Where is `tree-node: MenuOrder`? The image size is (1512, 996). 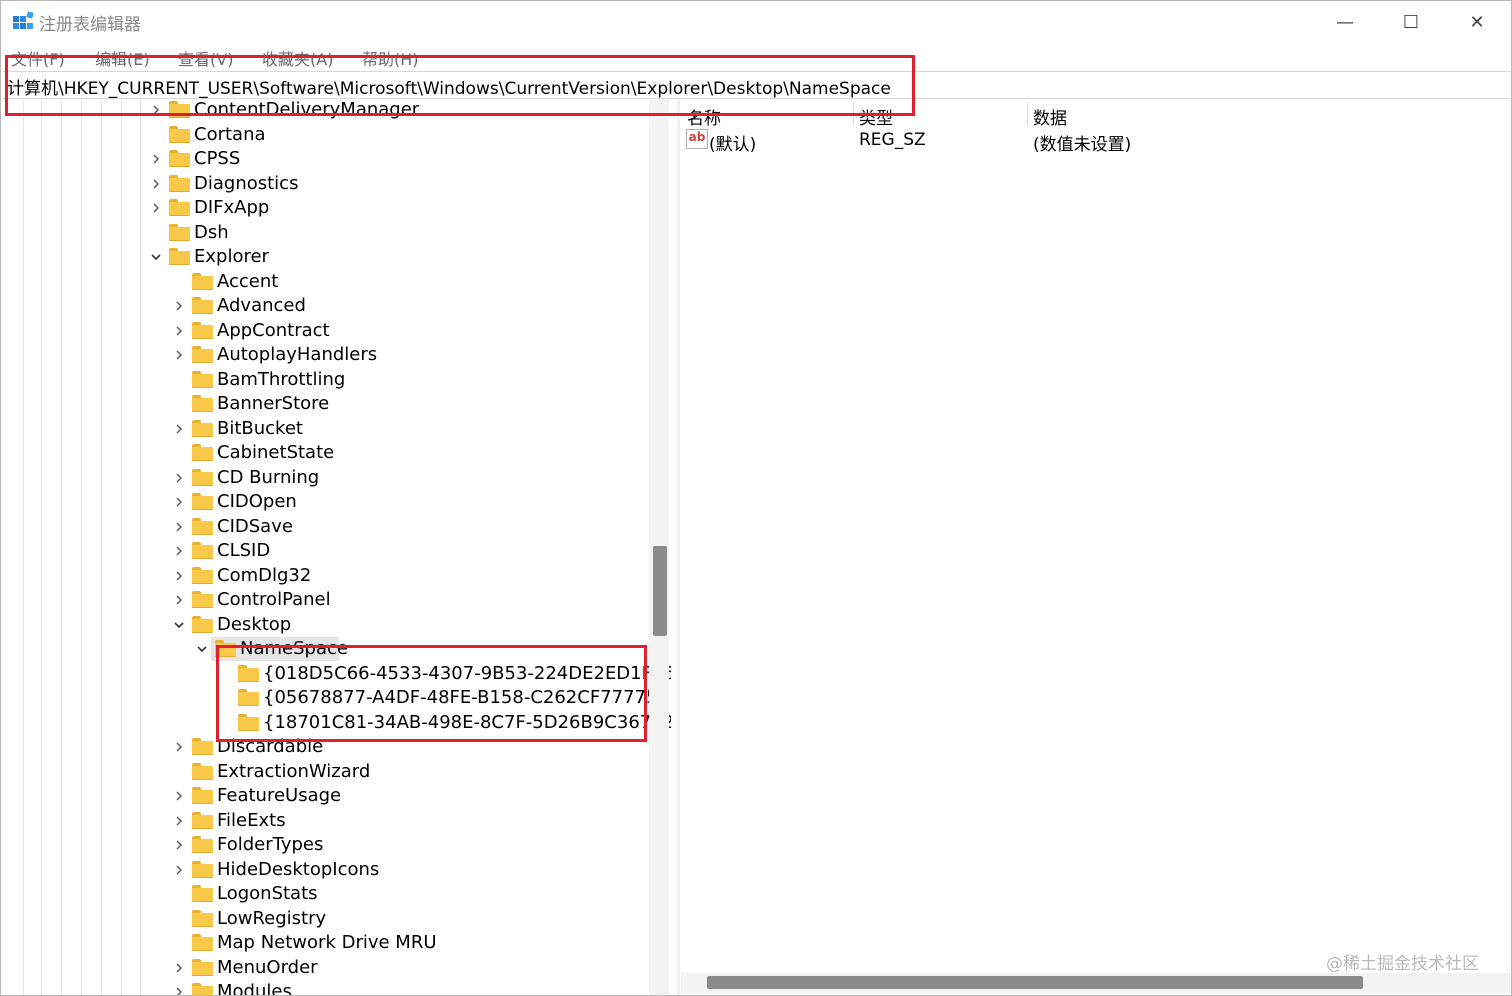
tree-node: MenuOrder is located at coordinates (326, 968).